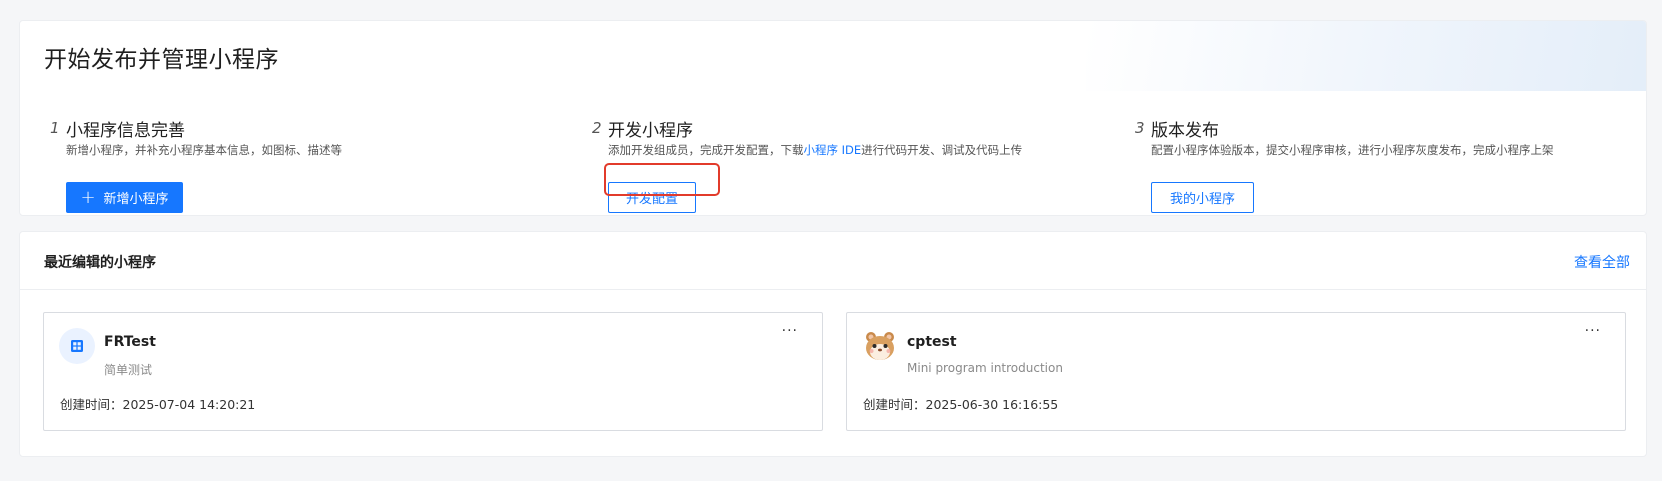 The width and height of the screenshot is (1662, 481). What do you see at coordinates (942, 150) in the screenshot?
I see `step-description-text: 进行代码开发、调试及代码上传` at bounding box center [942, 150].